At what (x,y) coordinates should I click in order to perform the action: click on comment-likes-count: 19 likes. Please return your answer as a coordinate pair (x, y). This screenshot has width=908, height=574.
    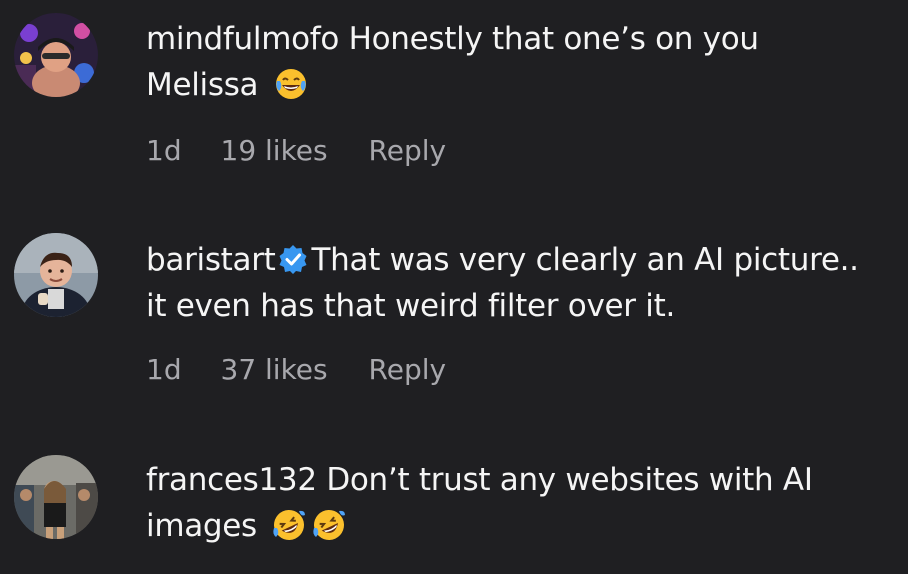
    Looking at the image, I should click on (274, 150).